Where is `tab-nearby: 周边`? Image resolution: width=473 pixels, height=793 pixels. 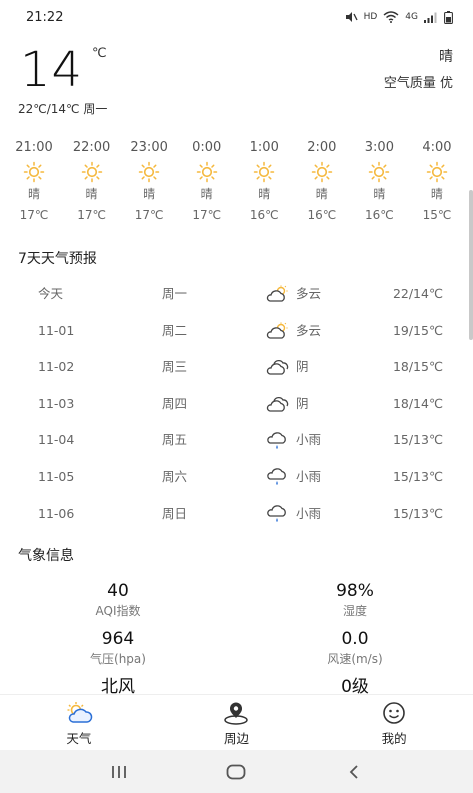
tab-nearby: 周边 is located at coordinates (236, 722).